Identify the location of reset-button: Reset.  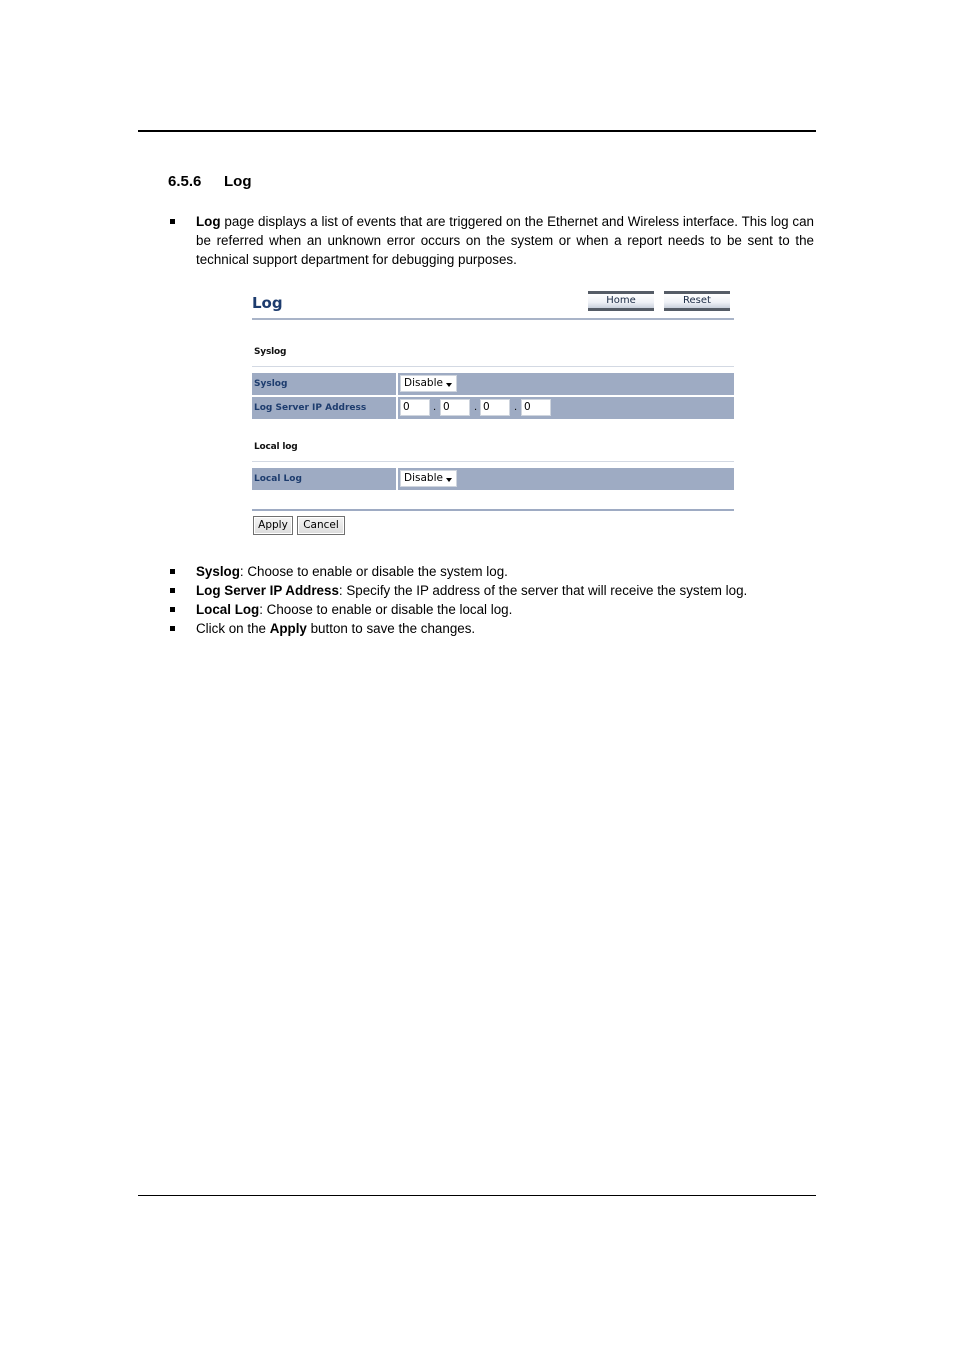
(697, 301).